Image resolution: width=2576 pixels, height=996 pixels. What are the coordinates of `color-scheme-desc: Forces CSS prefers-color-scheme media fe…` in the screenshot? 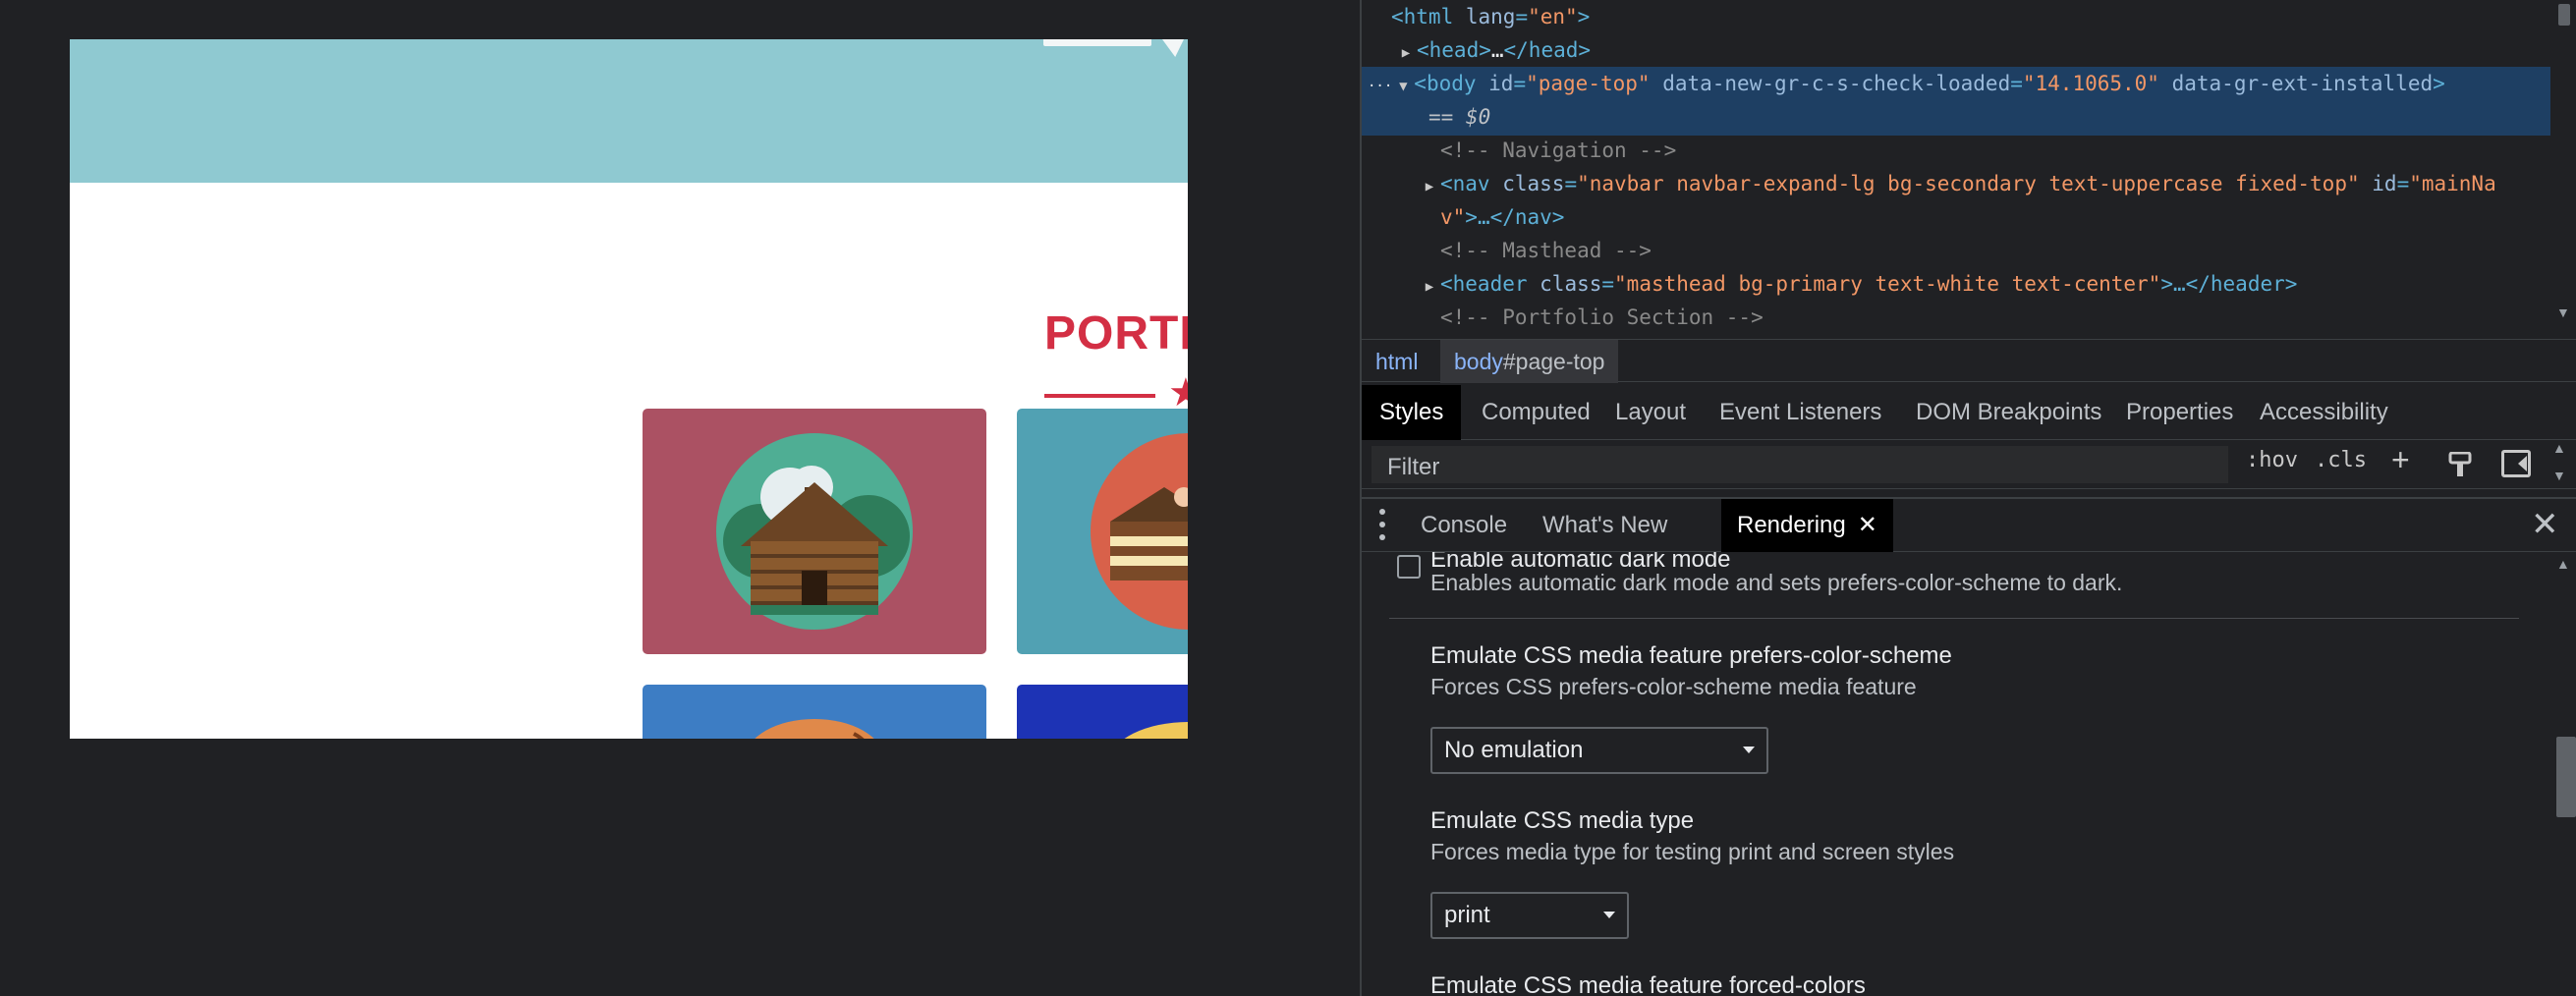 It's located at (1673, 686).